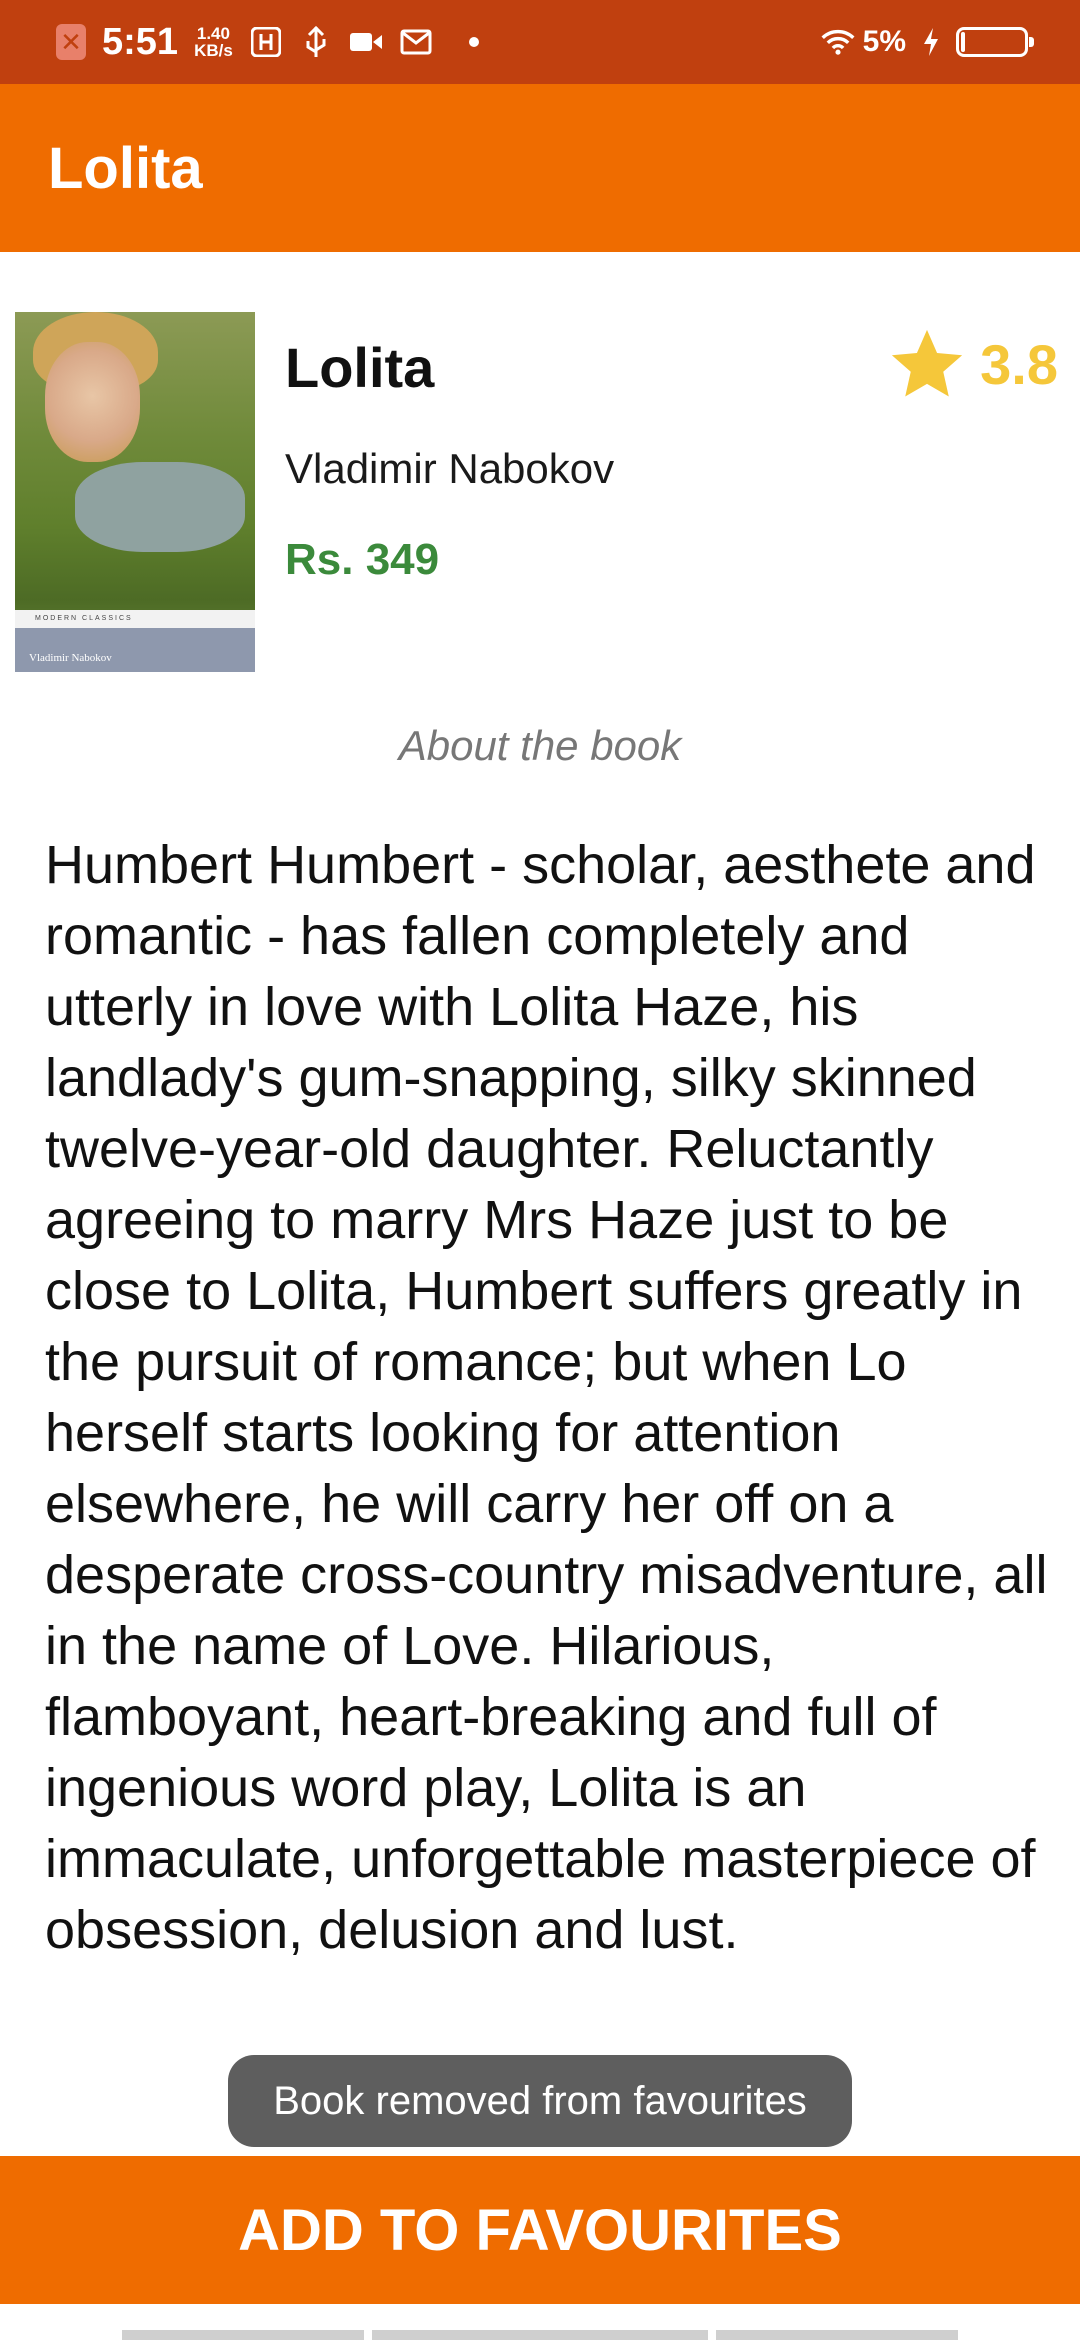 The image size is (1080, 2340). Describe the element at coordinates (540, 2322) in the screenshot. I see `gesture-bar` at that location.